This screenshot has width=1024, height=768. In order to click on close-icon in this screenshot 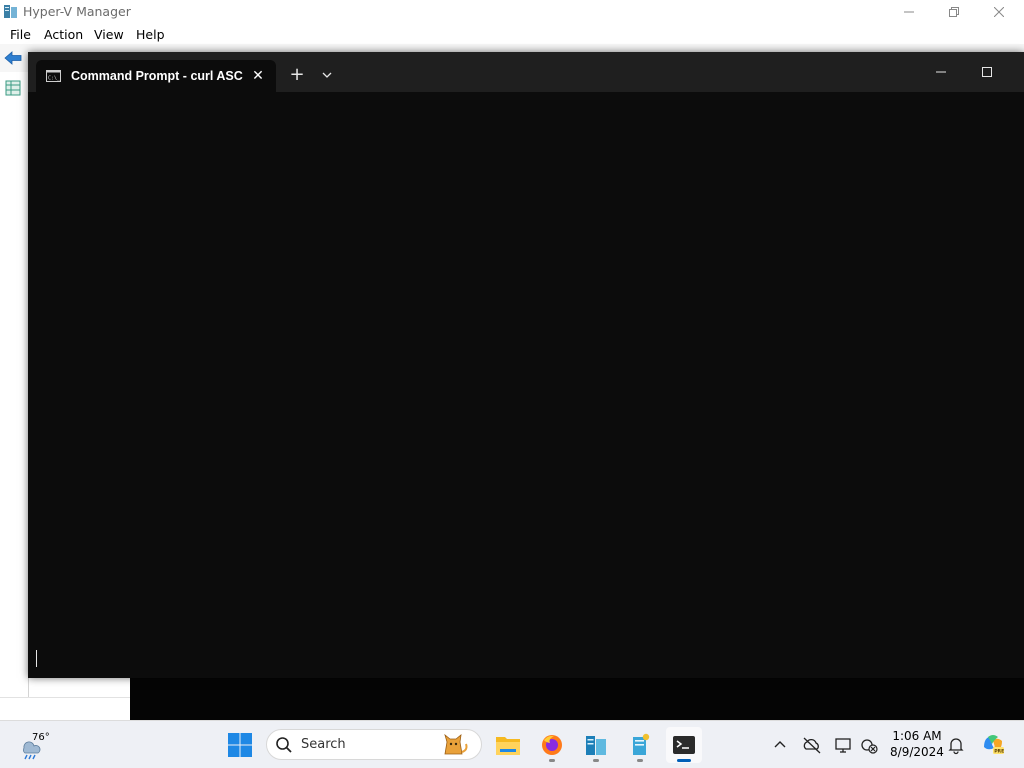, I will do `click(999, 11)`.